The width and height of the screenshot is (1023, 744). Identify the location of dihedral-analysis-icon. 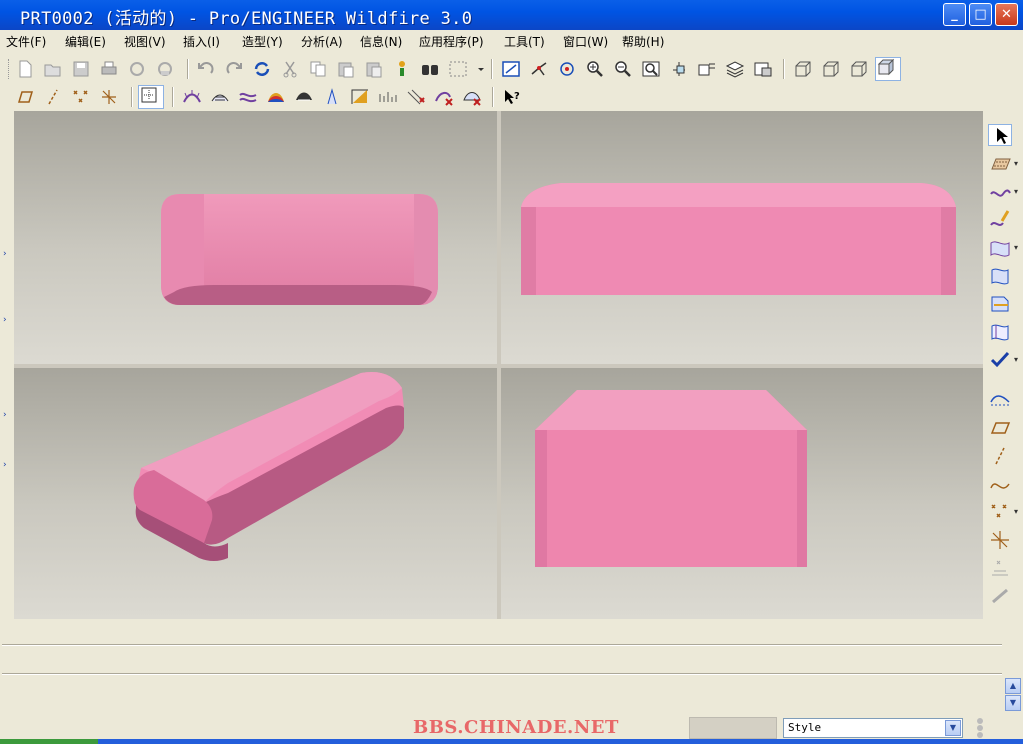
(304, 97).